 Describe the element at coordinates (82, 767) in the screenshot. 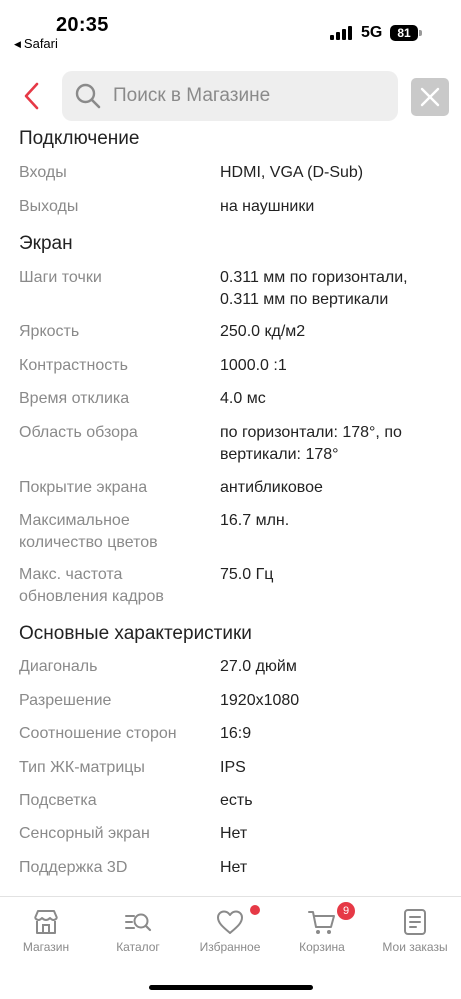

I see `spec-label: Тип ЖК-матрицы` at that location.